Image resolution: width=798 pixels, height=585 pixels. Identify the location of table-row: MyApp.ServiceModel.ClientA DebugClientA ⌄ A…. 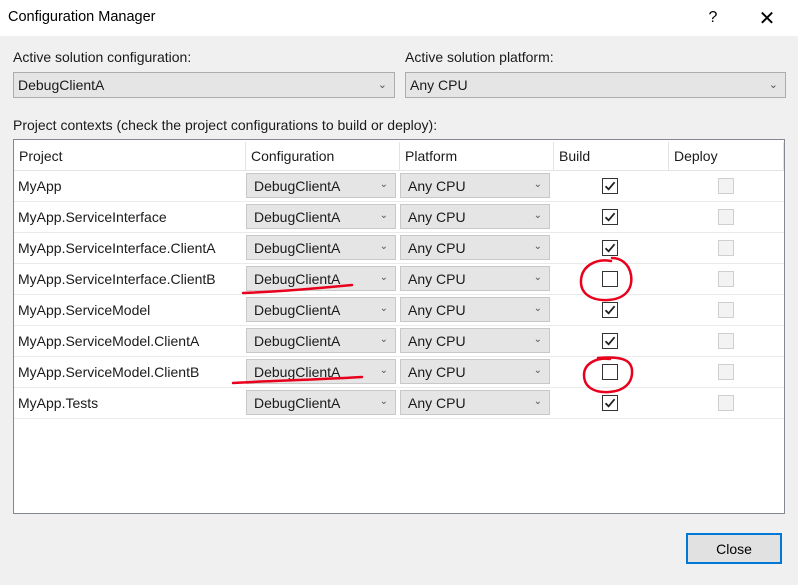
(399, 341).